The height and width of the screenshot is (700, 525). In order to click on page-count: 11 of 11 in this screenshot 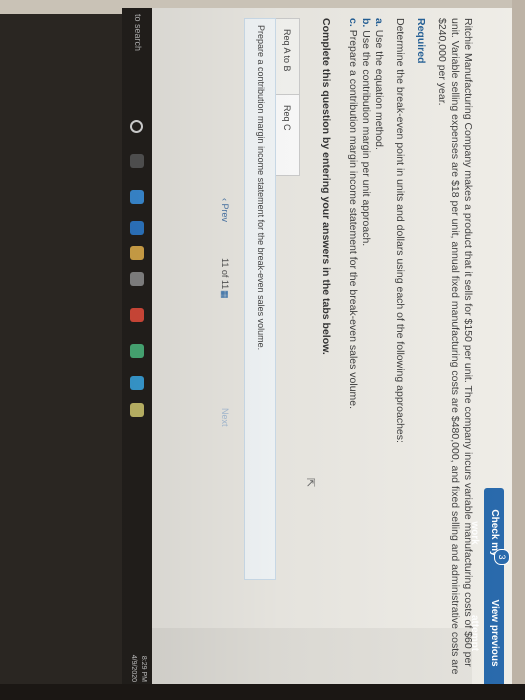, I will do `click(225, 274)`.